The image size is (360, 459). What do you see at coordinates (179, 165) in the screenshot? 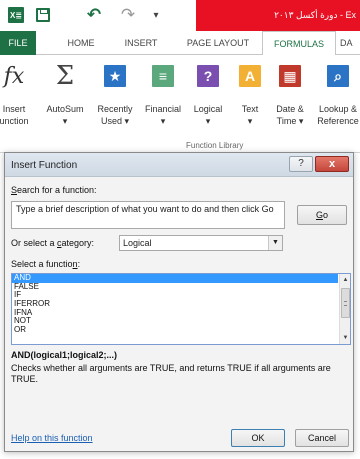
I see `dialog-title-bar: Insert Function ? x` at bounding box center [179, 165].